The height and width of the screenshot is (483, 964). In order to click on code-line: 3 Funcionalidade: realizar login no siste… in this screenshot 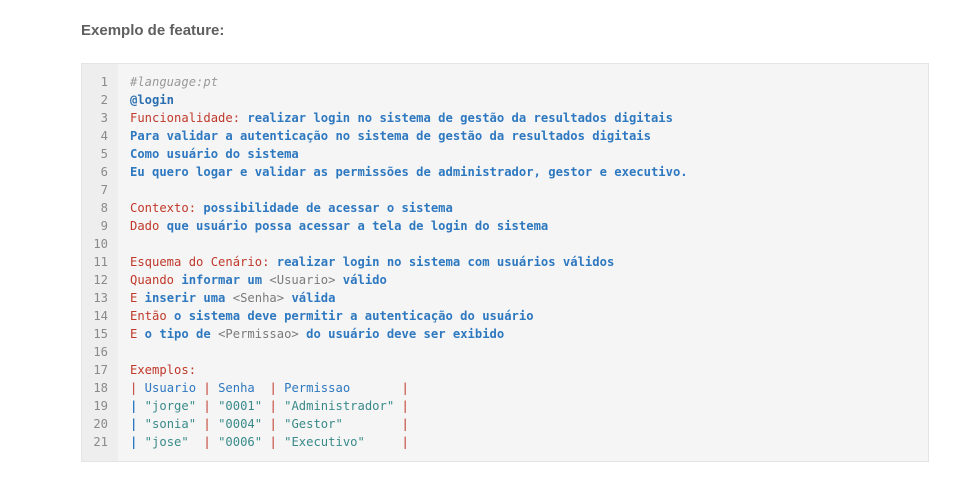, I will do `click(505, 118)`.